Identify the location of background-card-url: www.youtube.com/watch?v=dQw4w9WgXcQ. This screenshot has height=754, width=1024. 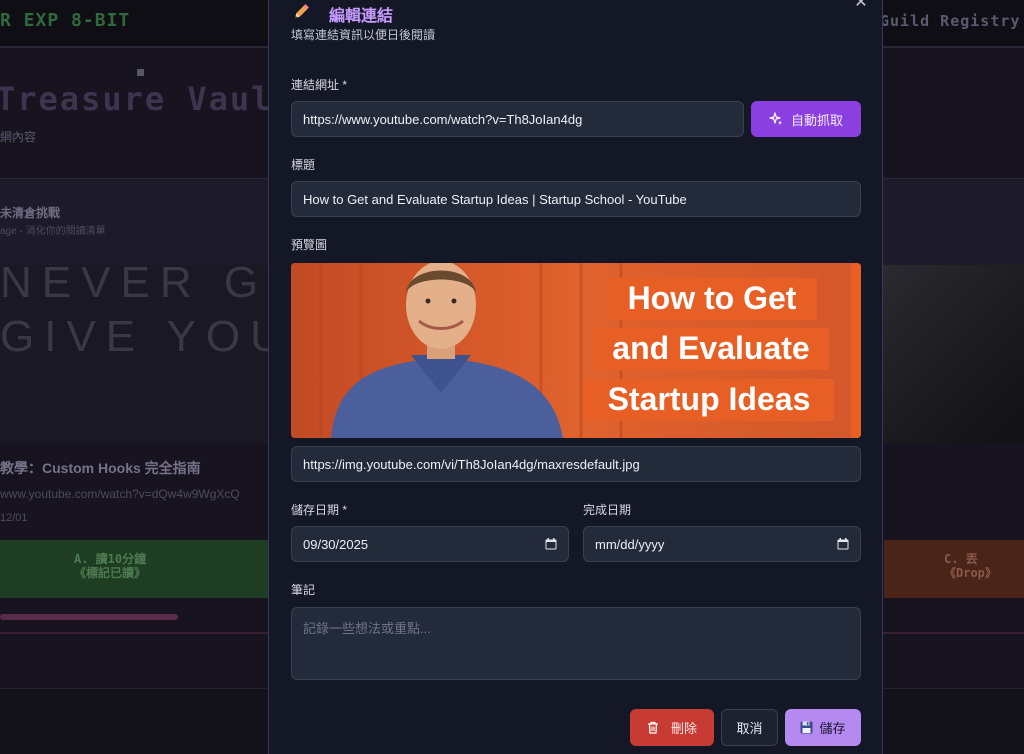
(120, 494).